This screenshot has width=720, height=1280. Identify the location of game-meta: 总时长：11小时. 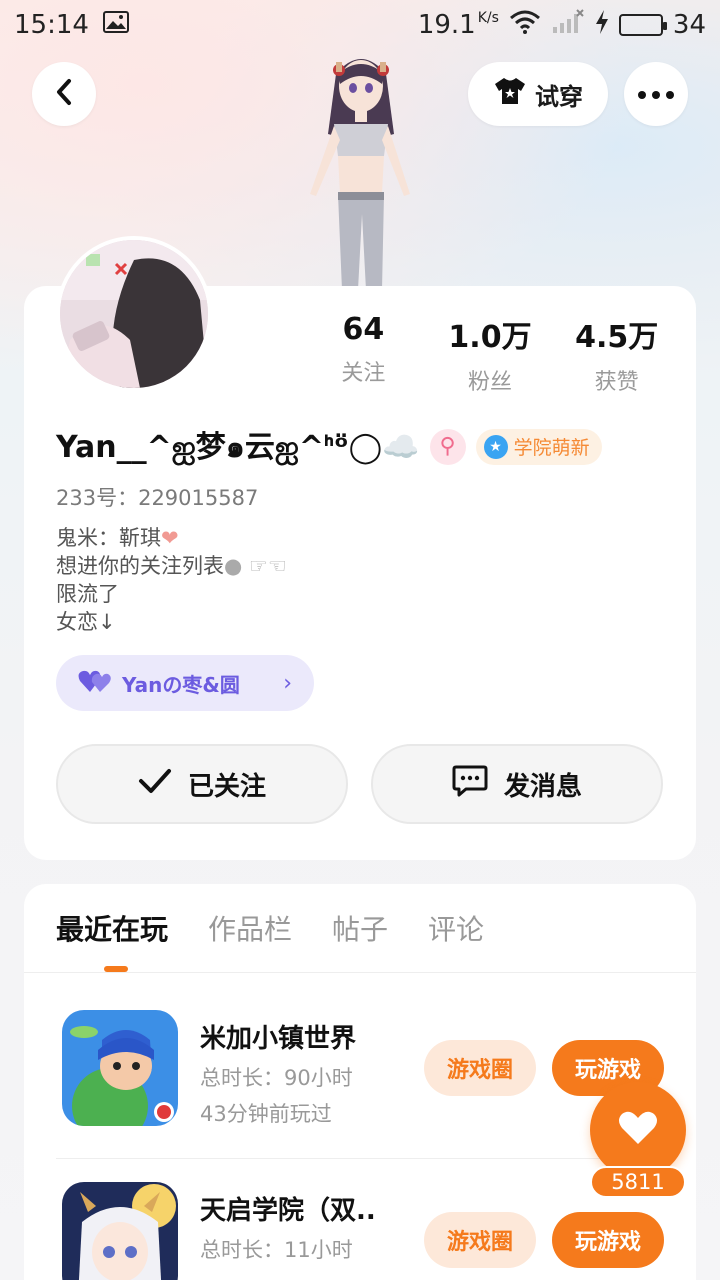
(276, 1250).